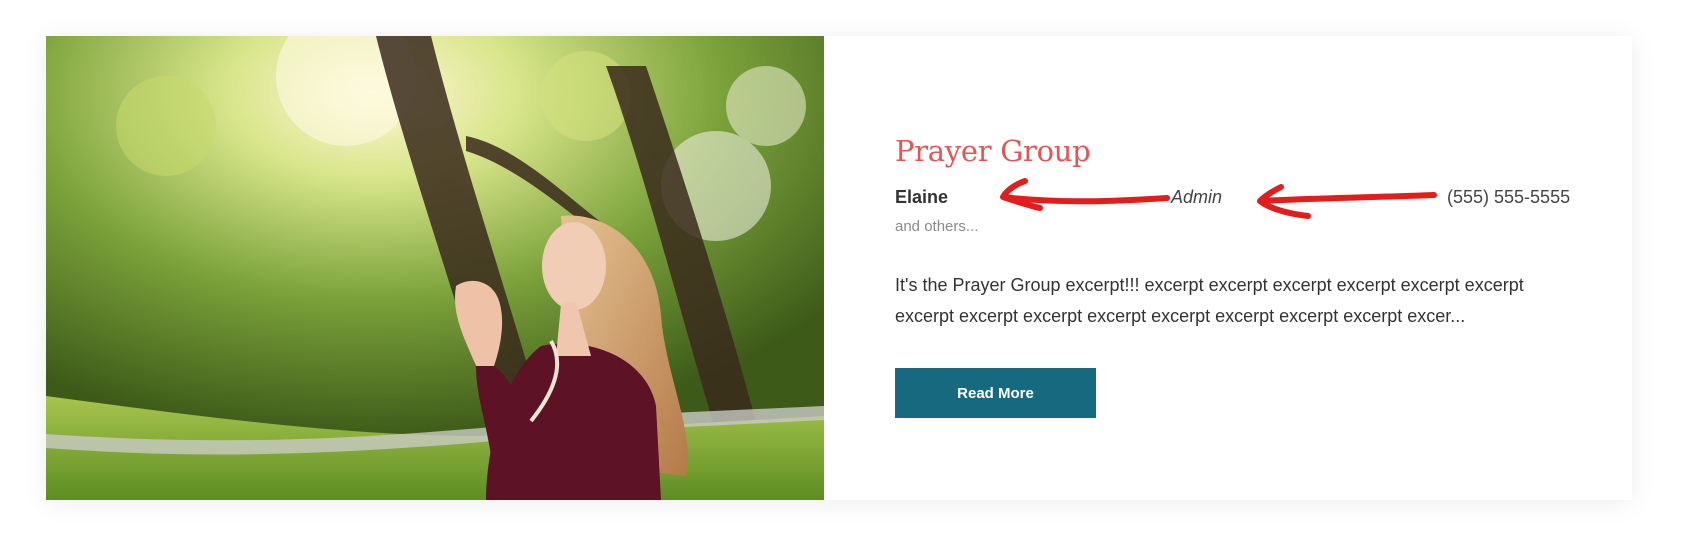 This screenshot has height=535, width=1687. Describe the element at coordinates (922, 197) in the screenshot. I see `leader-name: Elaine` at that location.